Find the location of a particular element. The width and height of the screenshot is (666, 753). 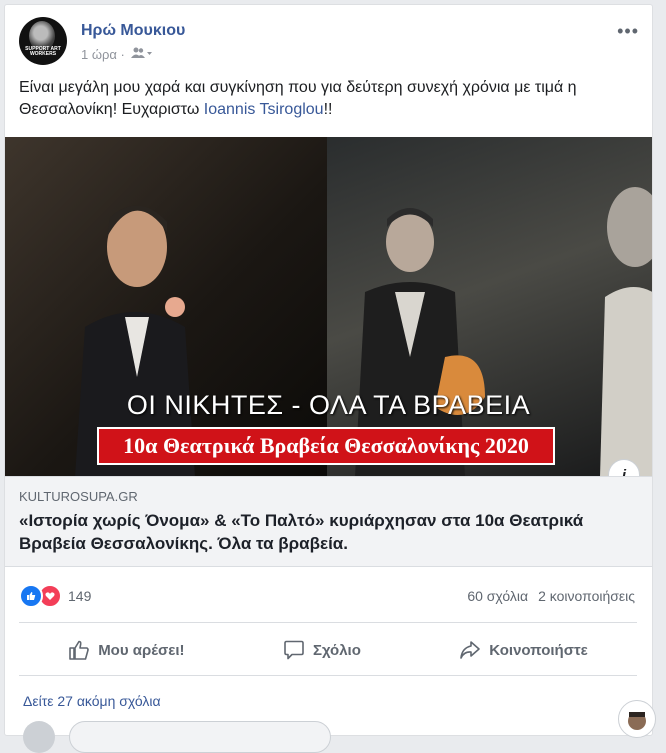

avatar-badge: SUPPORT ART WORKERS is located at coordinates (43, 51).